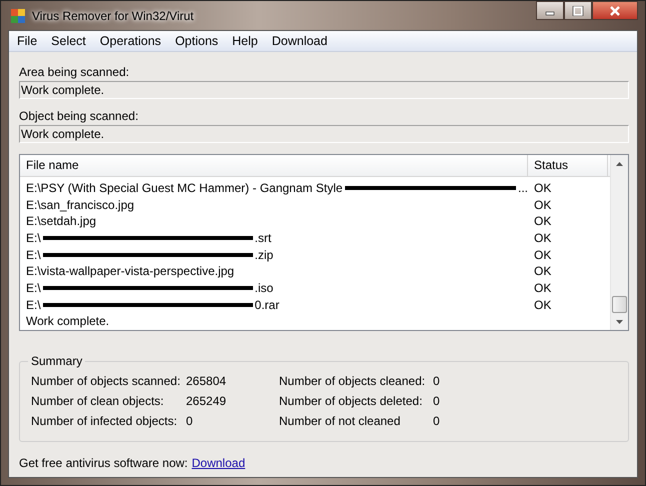 The width and height of the screenshot is (646, 486). I want to click on field-label: Area being scanned:, so click(74, 72).